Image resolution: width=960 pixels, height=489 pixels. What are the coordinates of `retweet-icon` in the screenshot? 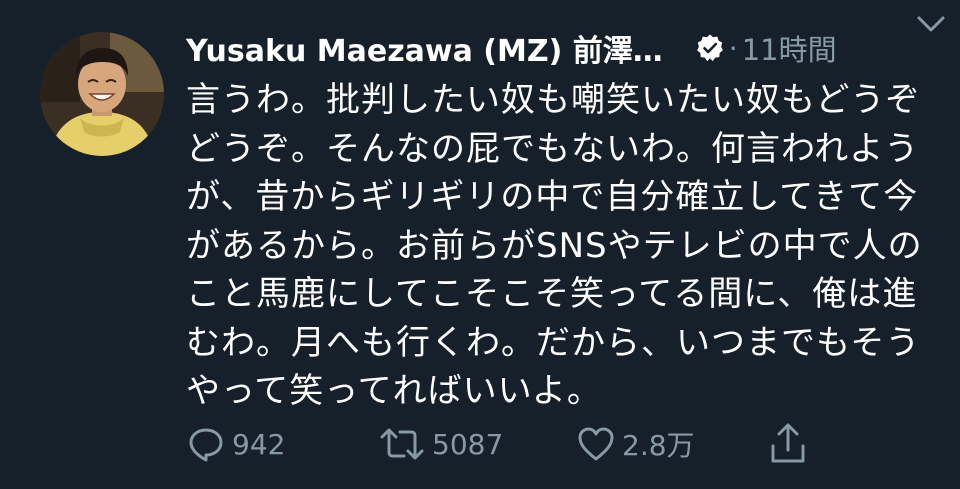 It's located at (402, 444).